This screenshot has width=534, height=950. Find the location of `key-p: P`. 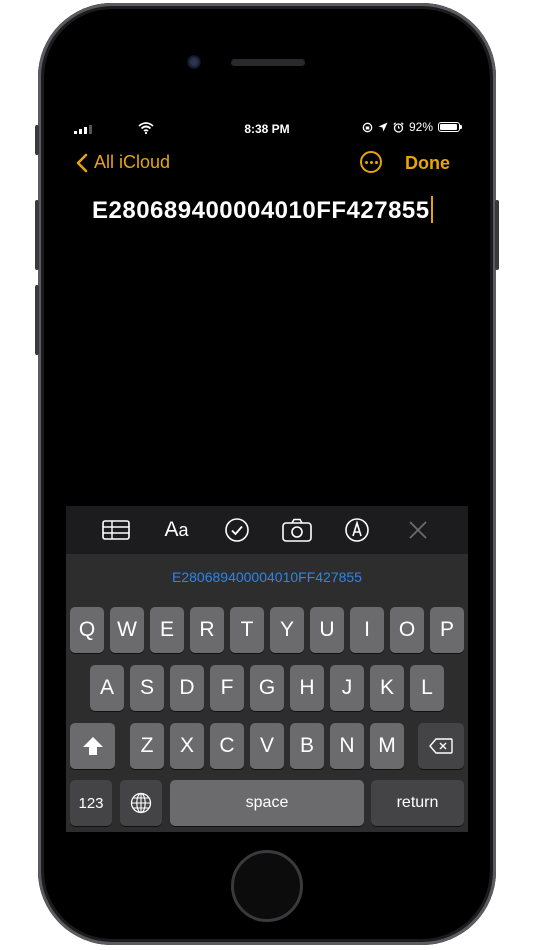

key-p: P is located at coordinates (447, 630).